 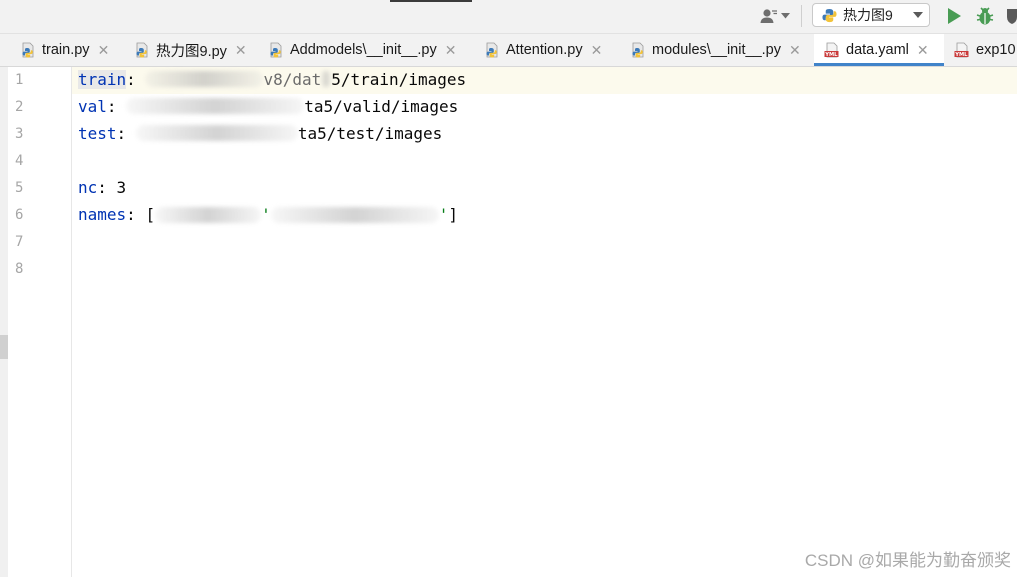 What do you see at coordinates (36, 322) in the screenshot?
I see `line-number-gutter: 1 2 3 4 5 6 7 8` at bounding box center [36, 322].